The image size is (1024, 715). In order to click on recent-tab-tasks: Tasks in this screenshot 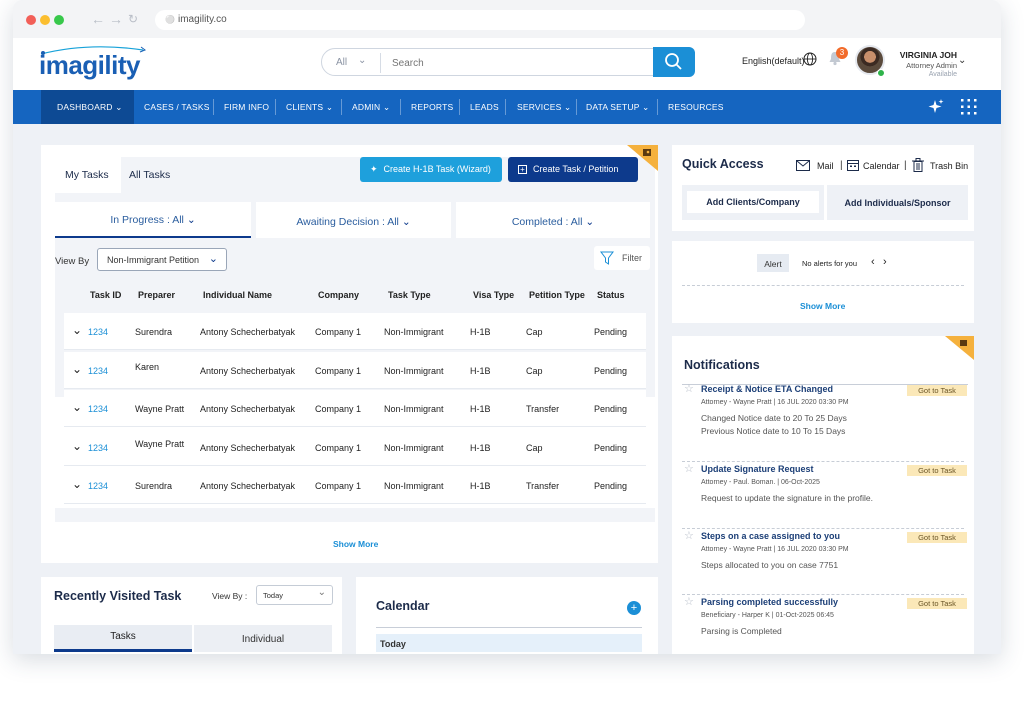, I will do `click(123, 638)`.